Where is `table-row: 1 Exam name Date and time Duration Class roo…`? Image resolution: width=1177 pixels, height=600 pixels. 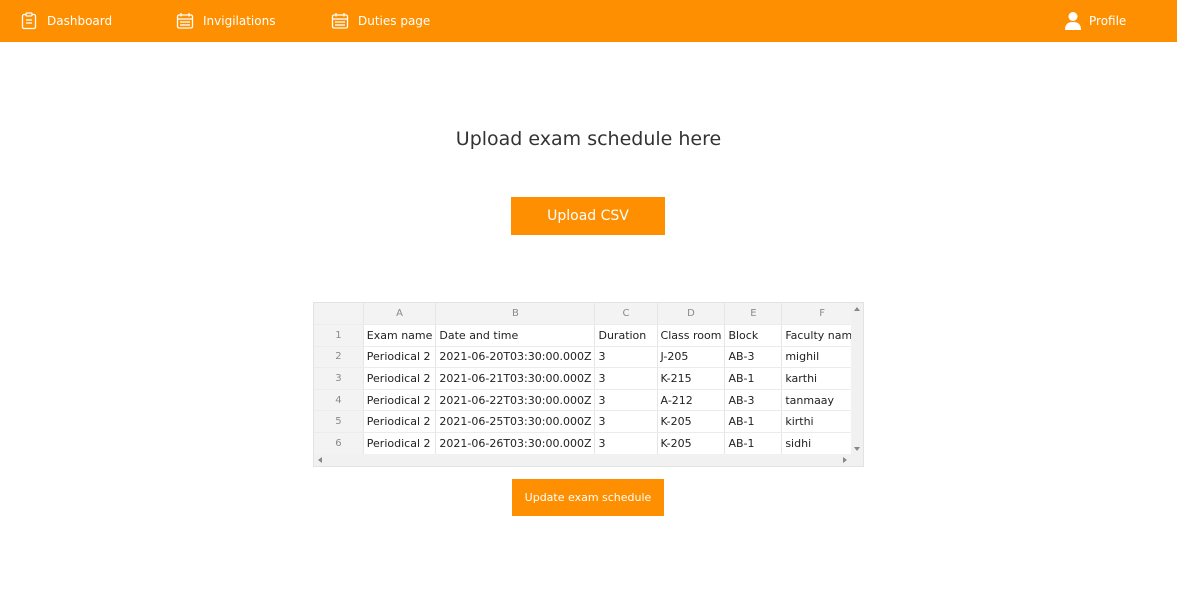 table-row: 1 Exam name Date and time Duration Class roo… is located at coordinates (588, 335).